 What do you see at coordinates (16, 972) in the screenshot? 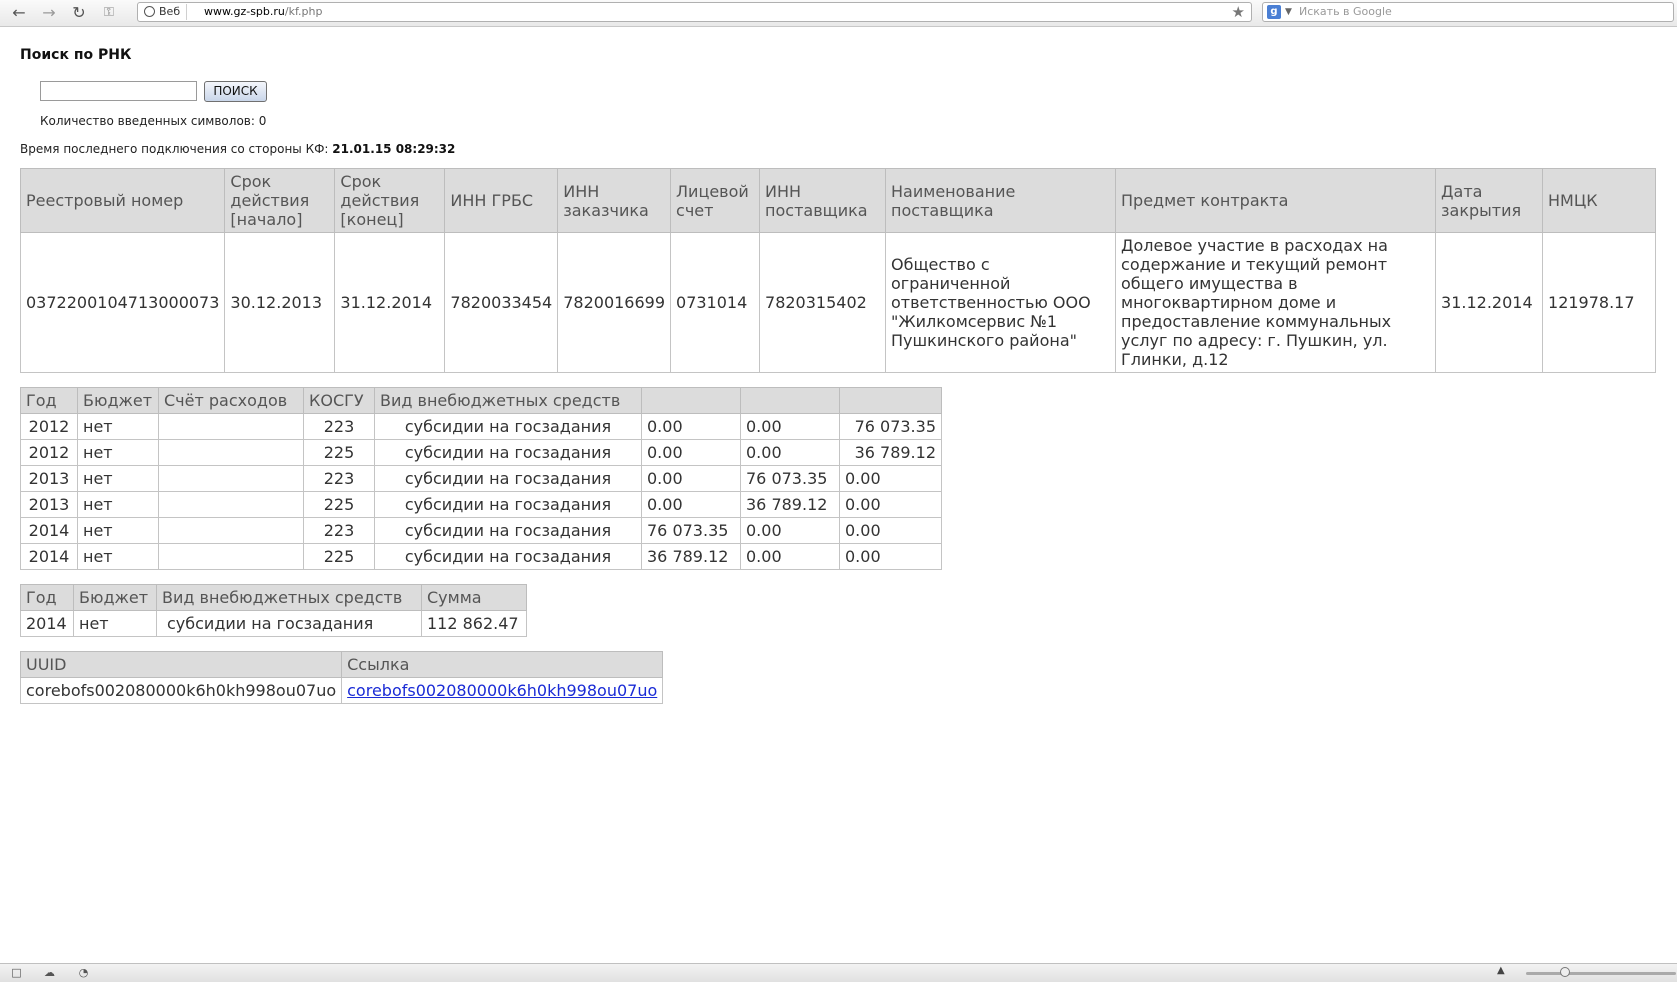
I see `panel-toggle-icon: □` at bounding box center [16, 972].